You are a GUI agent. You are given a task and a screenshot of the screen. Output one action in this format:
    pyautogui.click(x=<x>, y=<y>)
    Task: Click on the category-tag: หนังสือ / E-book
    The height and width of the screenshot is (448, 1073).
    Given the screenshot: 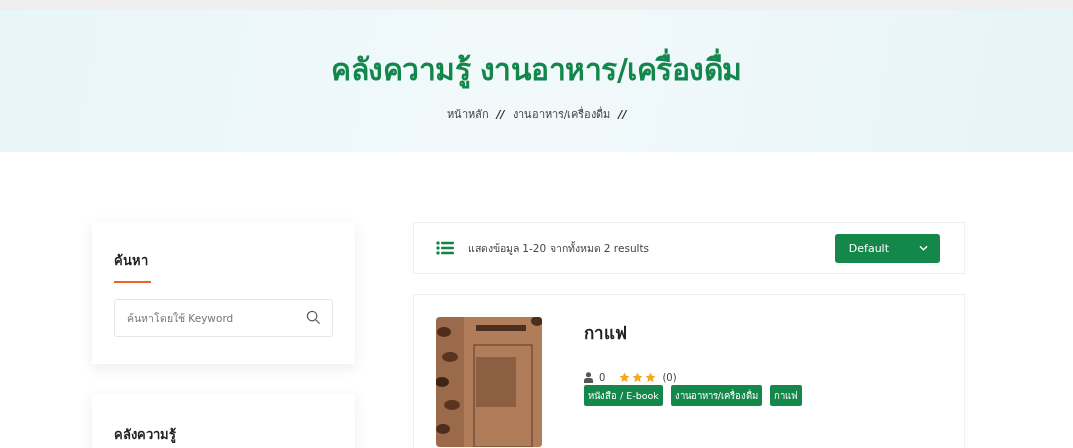 What is the action you would take?
    pyautogui.click(x=623, y=395)
    